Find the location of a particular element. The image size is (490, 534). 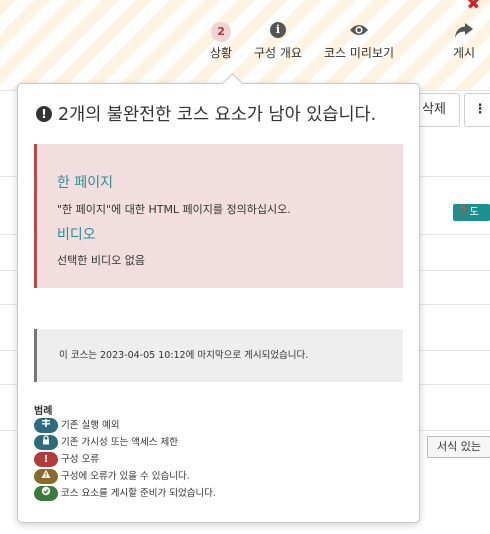

info-icon: i is located at coordinates (277, 30).